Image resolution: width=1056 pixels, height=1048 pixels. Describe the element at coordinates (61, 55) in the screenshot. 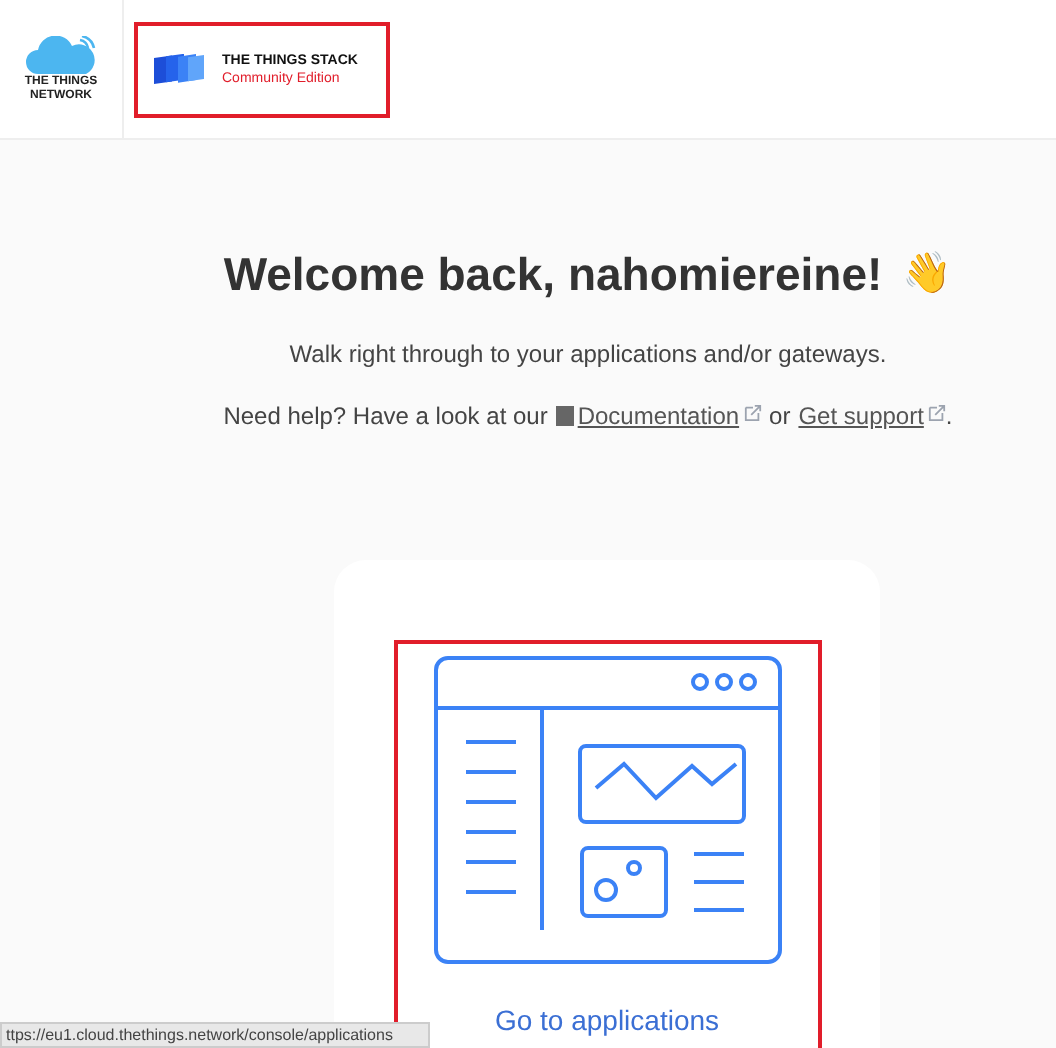

I see `cloud-logo-icon` at that location.